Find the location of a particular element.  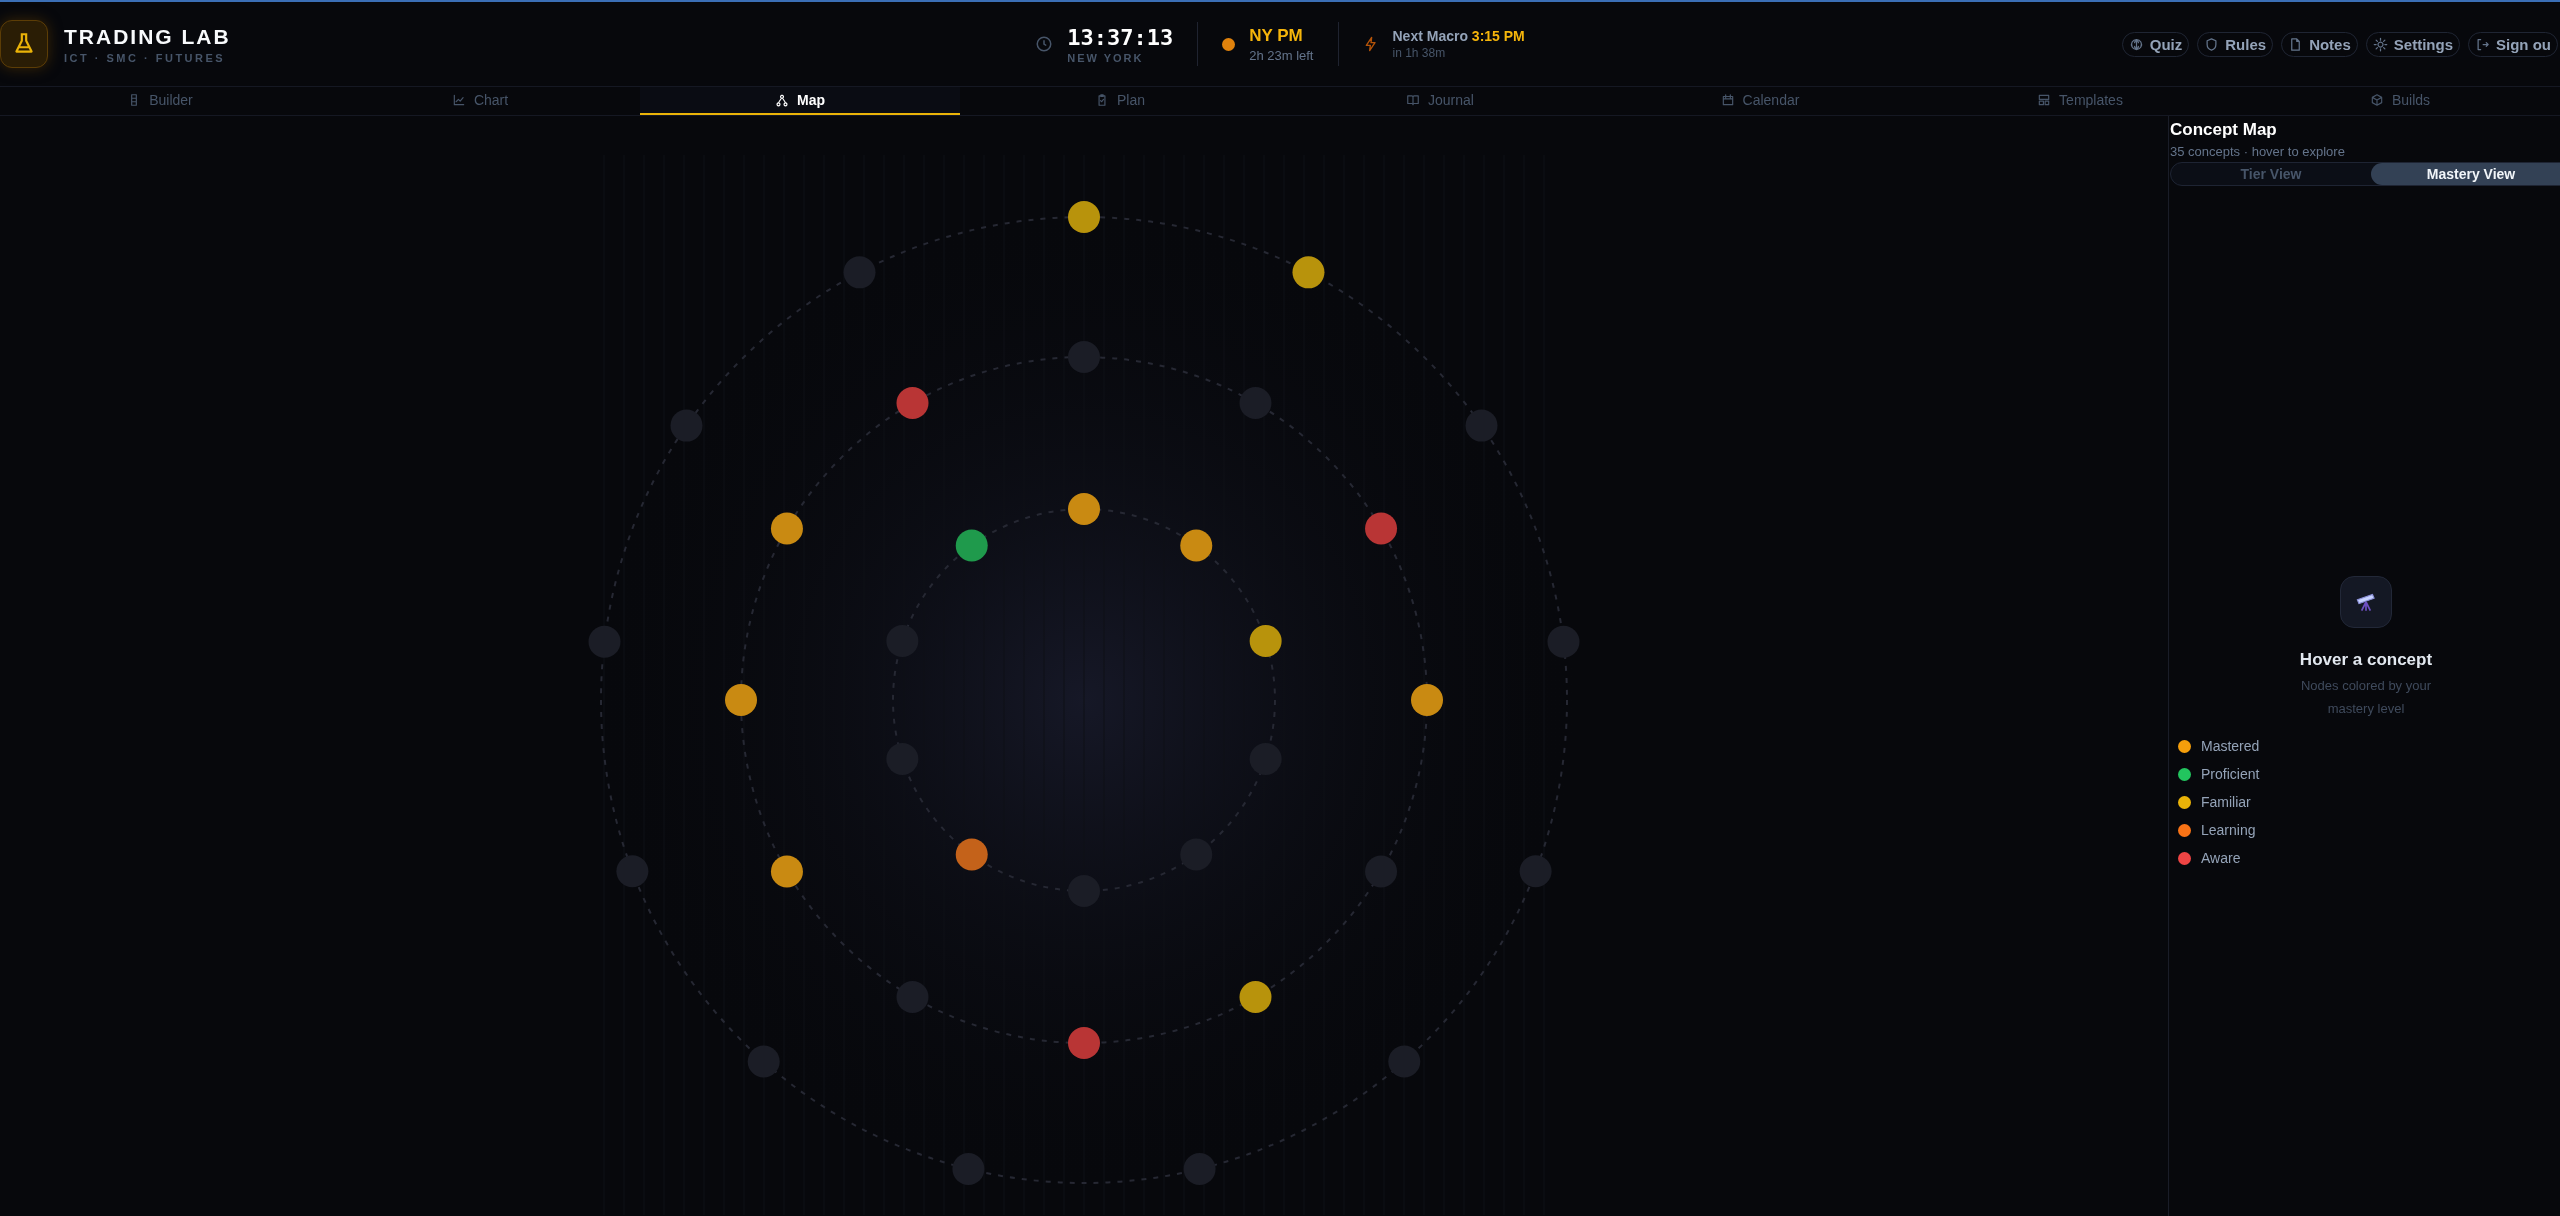

legend-label: Familiar is located at coordinates (2226, 802).